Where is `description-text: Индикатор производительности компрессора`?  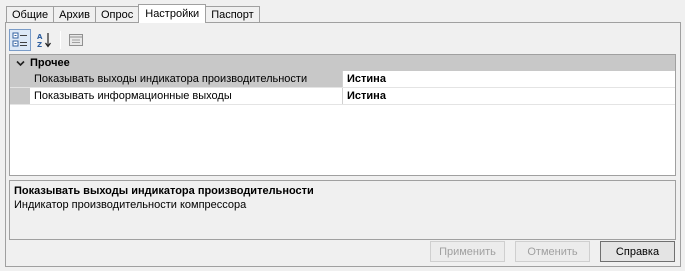
description-text: Индикатор производительности компрессора is located at coordinates (130, 205).